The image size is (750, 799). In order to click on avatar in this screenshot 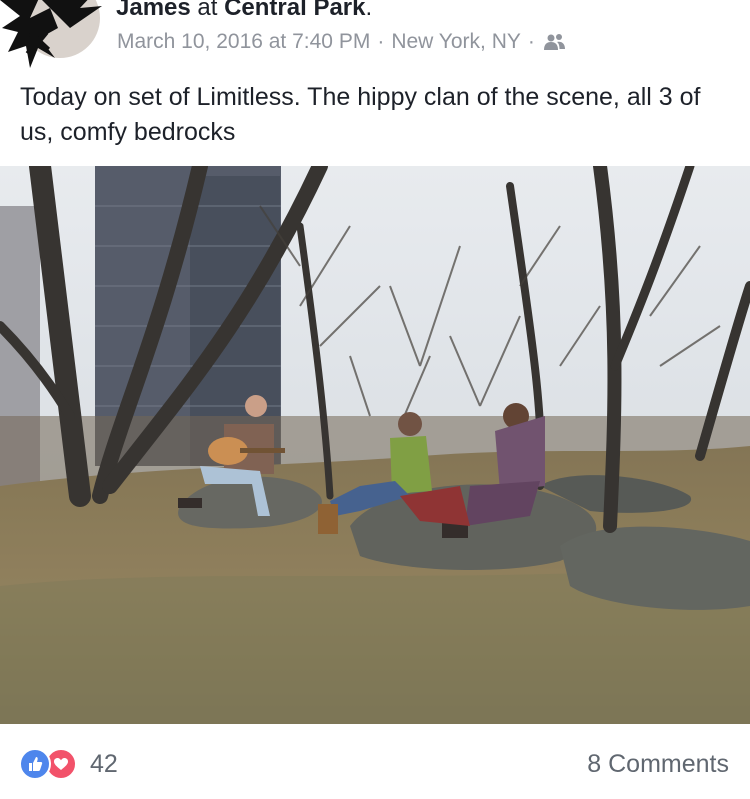, I will do `click(52, 40)`.